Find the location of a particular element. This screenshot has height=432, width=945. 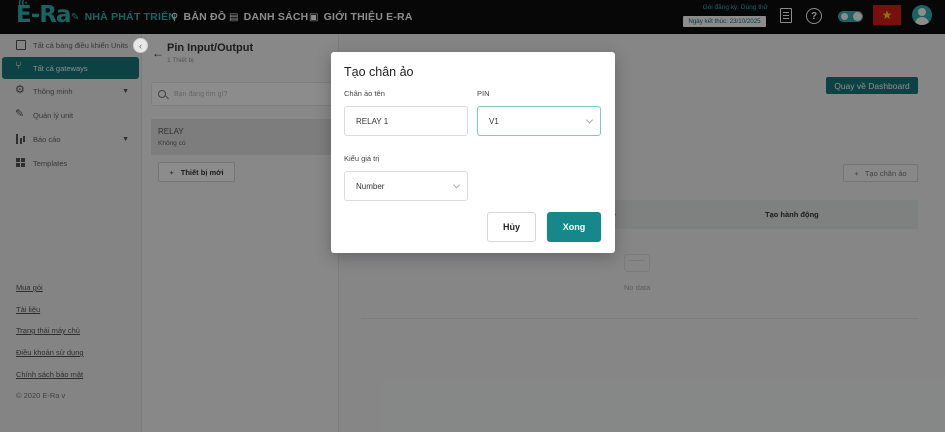

pin-select: V1 is located at coordinates (539, 121).